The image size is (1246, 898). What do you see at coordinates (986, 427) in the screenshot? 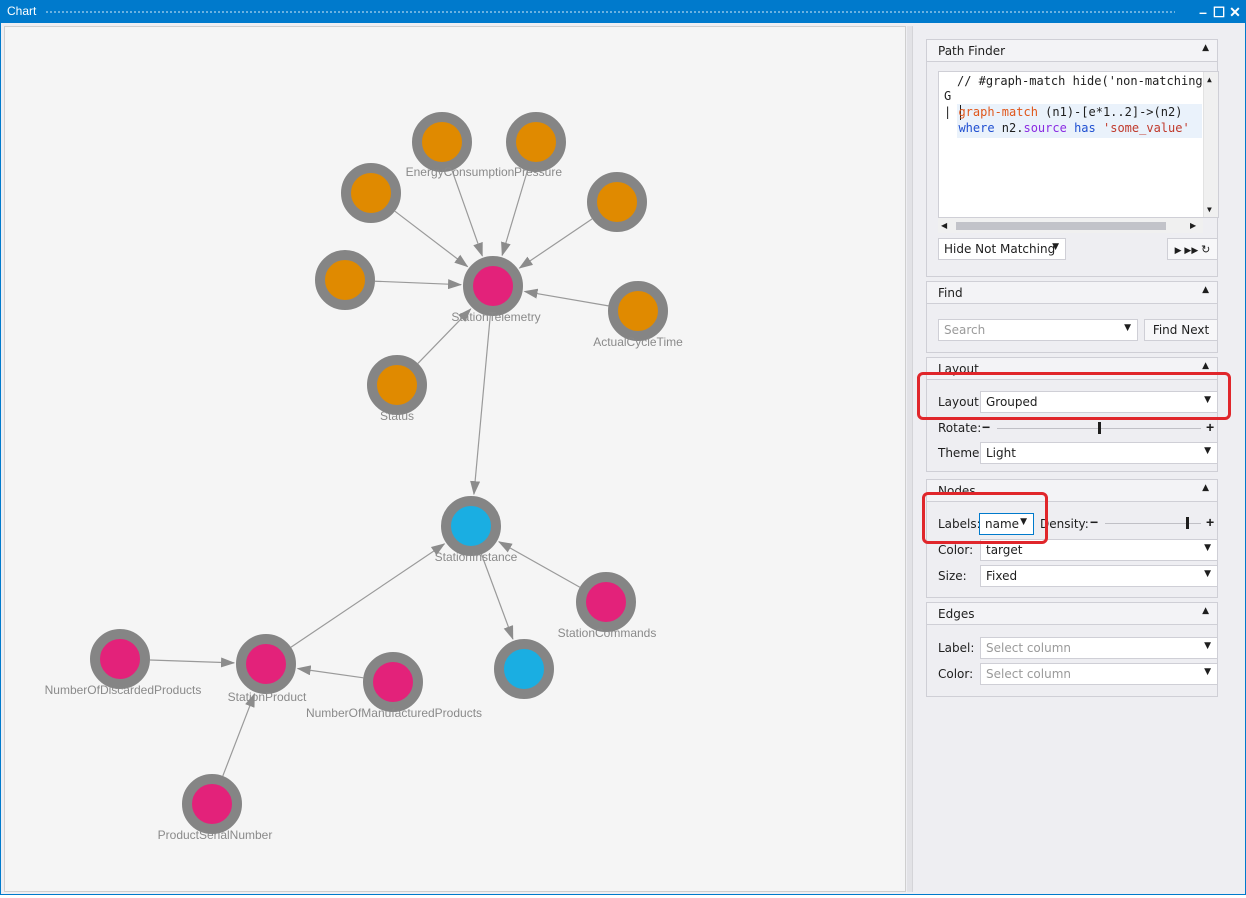
I see `rotate-minus-icon: −` at bounding box center [986, 427].